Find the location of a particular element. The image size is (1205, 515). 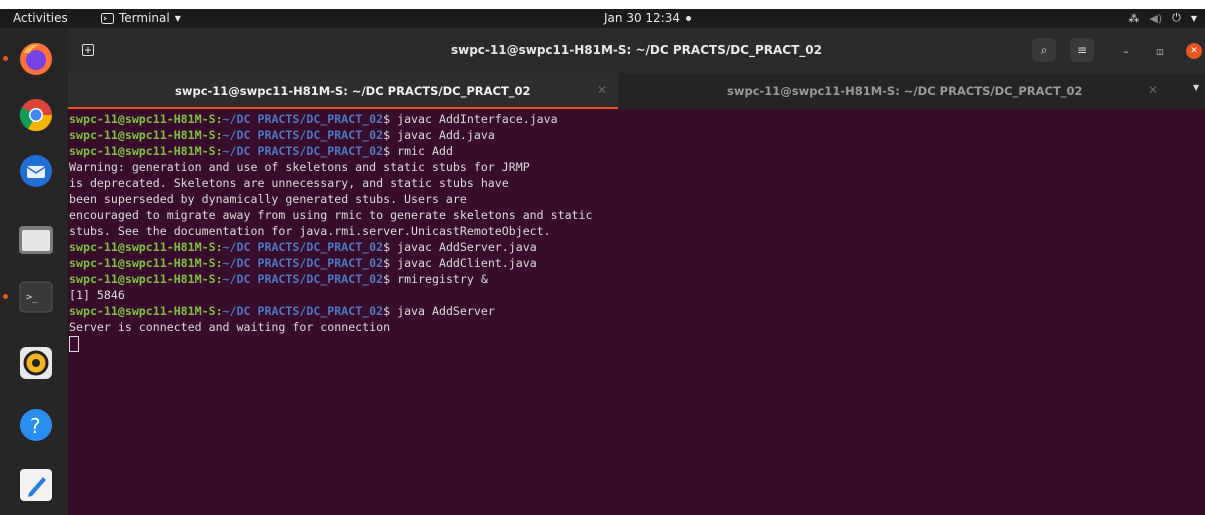

app-menu-label: Terminal is located at coordinates (144, 18).